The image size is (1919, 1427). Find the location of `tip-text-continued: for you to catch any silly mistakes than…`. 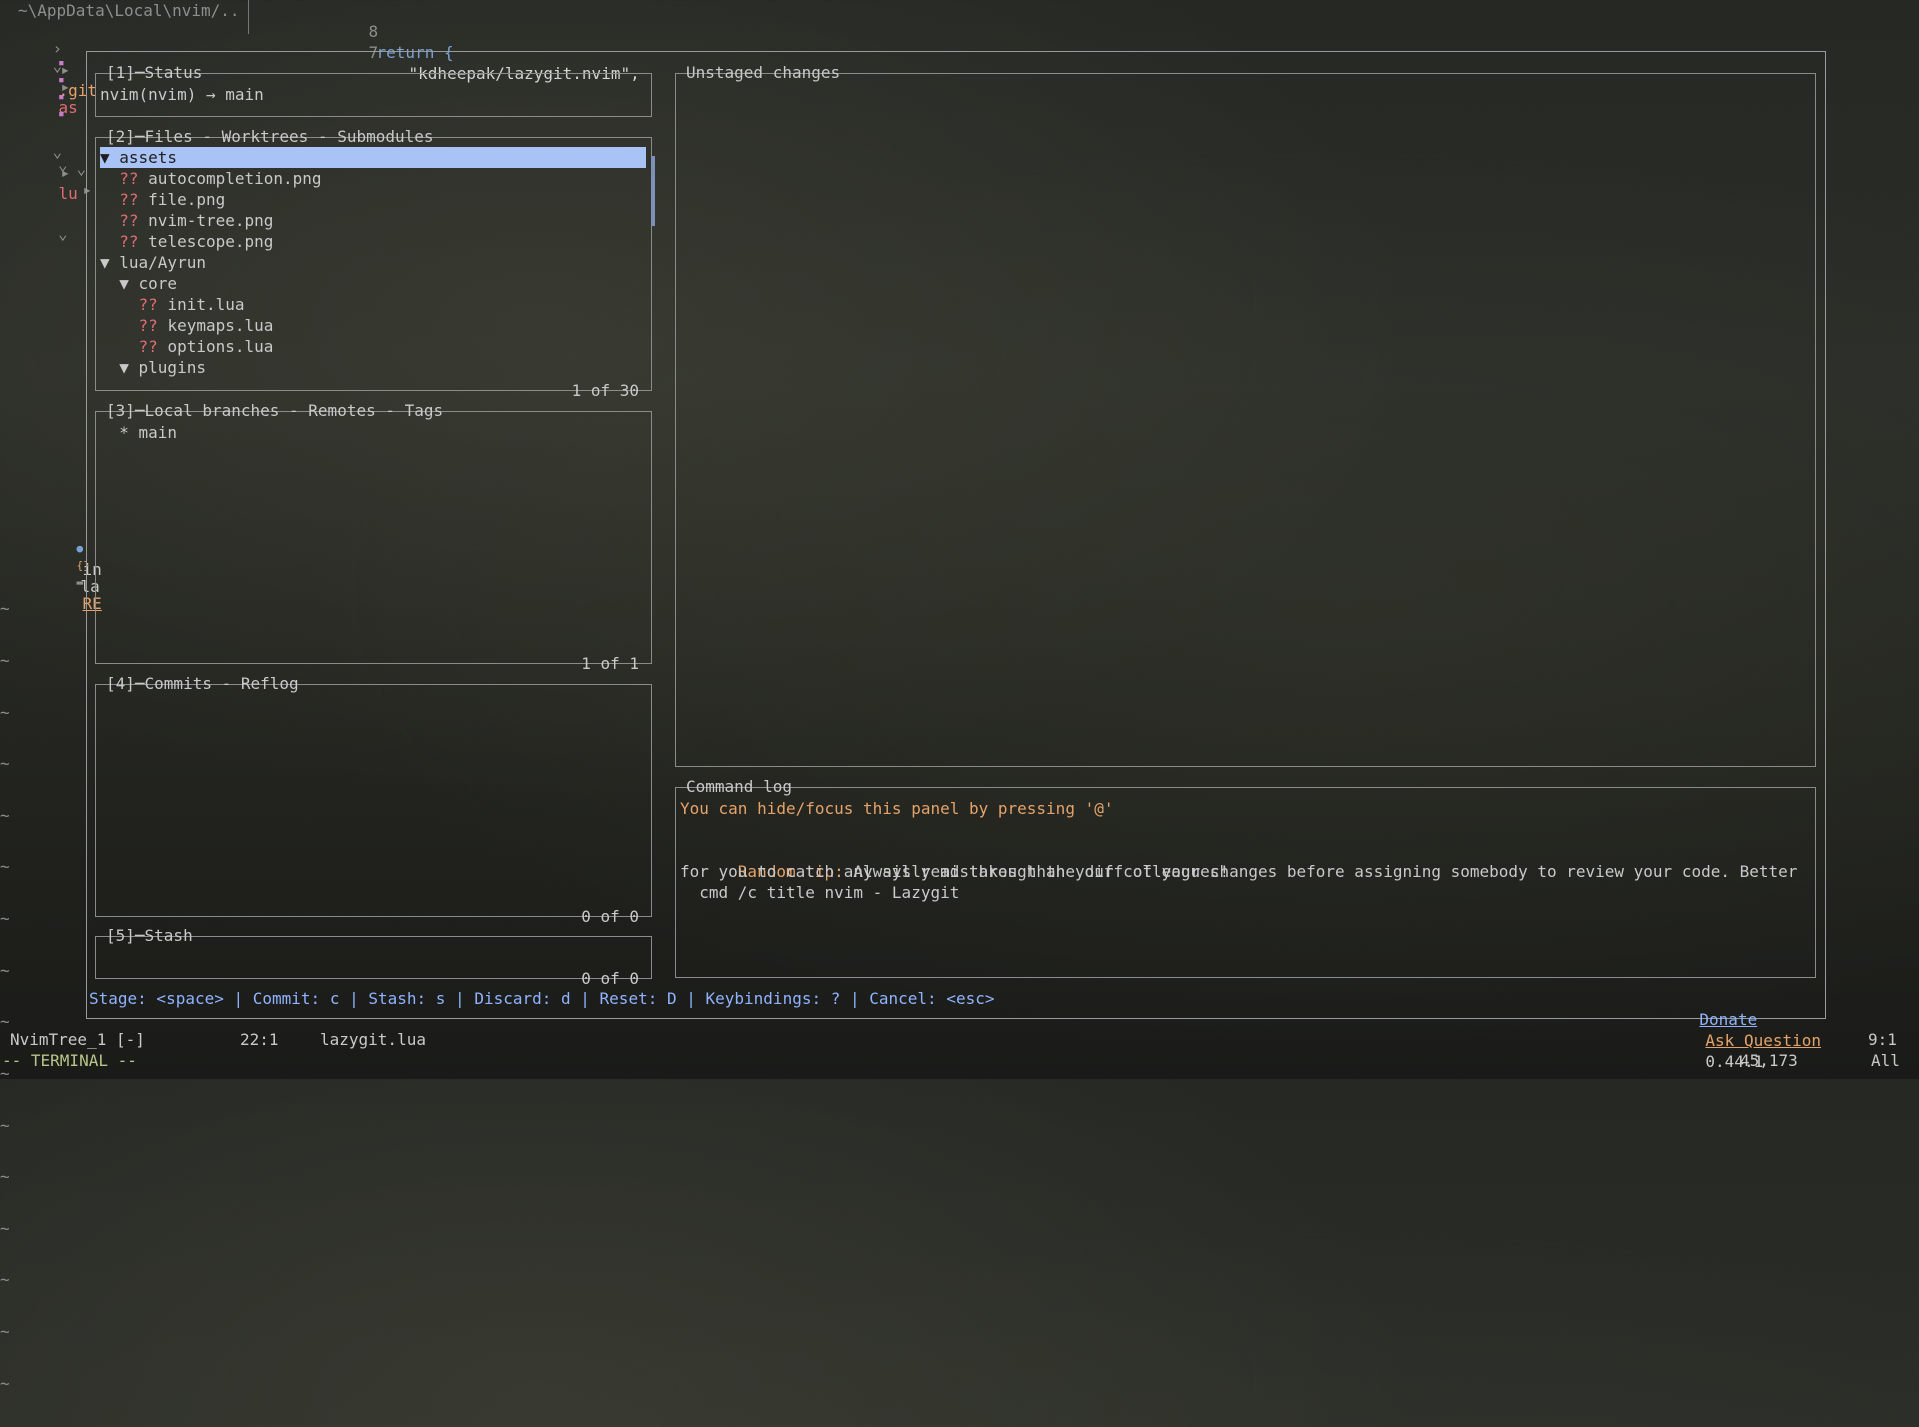

tip-text-continued: for you to catch any silly mistakes than… is located at coordinates (955, 871).